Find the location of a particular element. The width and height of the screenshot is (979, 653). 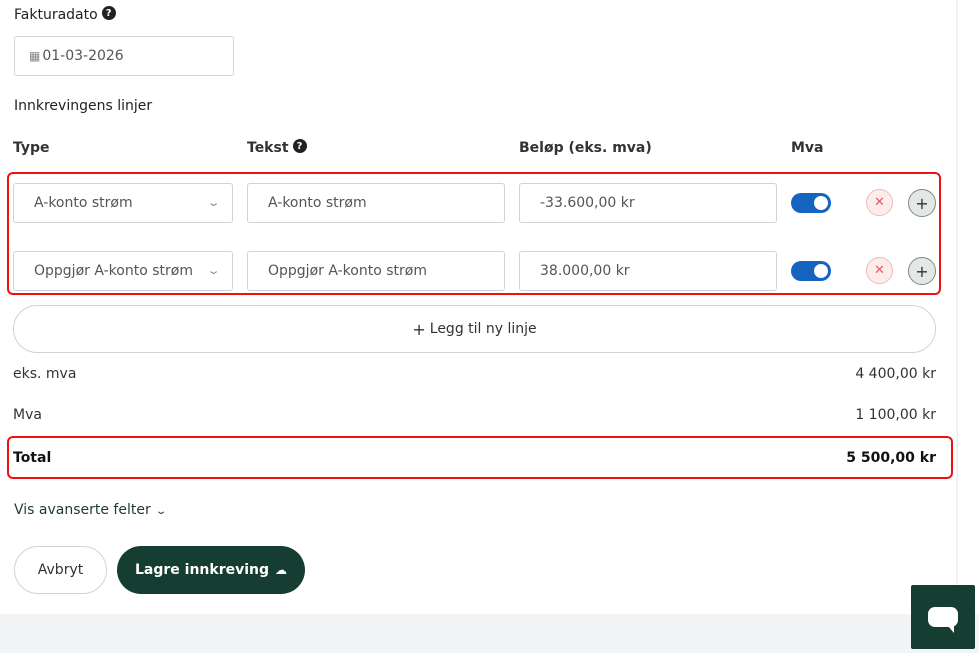

col-header-vat: Mva is located at coordinates (807, 148).